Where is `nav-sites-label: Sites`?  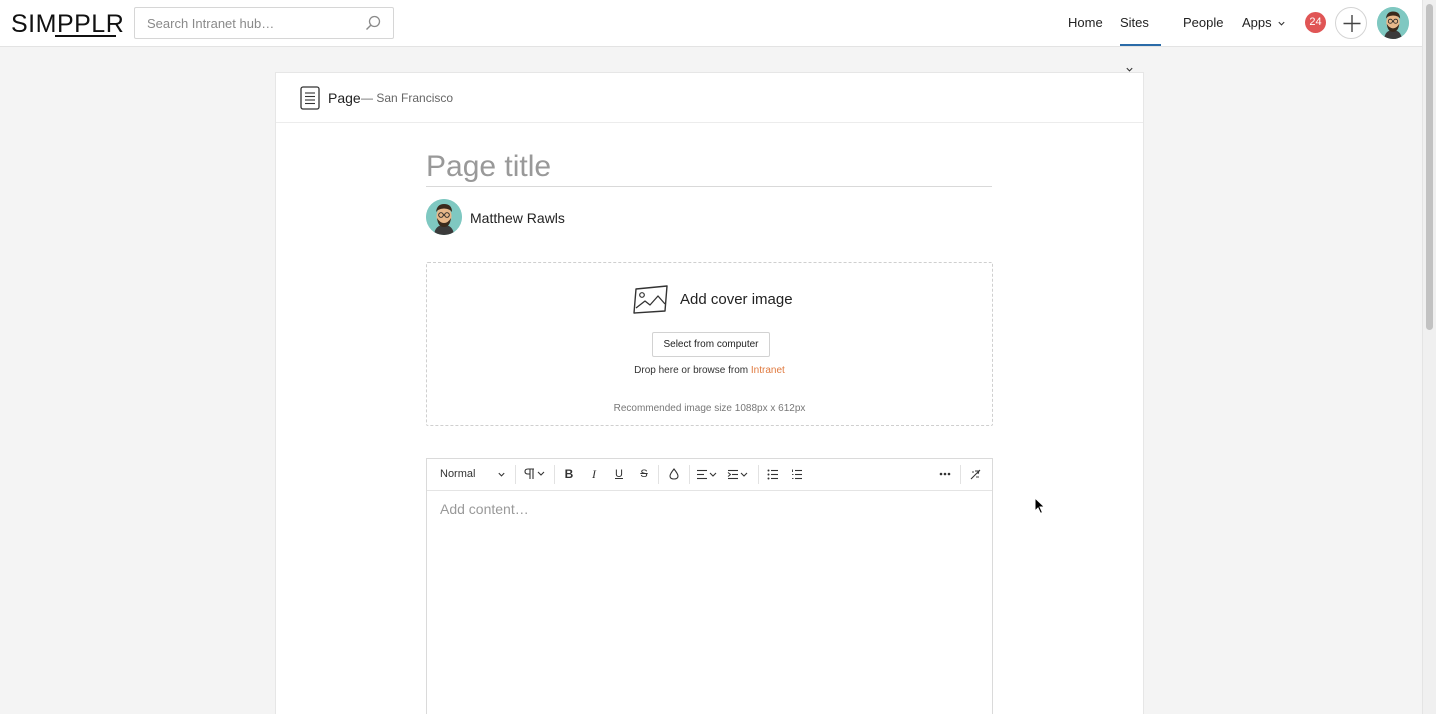 nav-sites-label: Sites is located at coordinates (1134, 22).